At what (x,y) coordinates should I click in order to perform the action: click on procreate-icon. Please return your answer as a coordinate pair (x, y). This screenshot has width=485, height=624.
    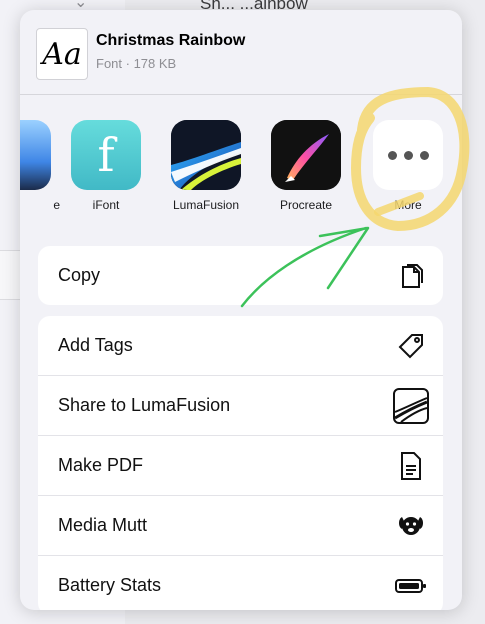
    Looking at the image, I should click on (306, 155).